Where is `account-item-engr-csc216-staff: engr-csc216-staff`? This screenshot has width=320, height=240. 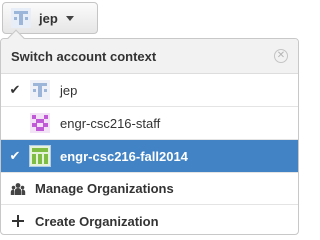 account-item-engr-csc216-staff: engr-csc216-staff is located at coordinates (149, 123).